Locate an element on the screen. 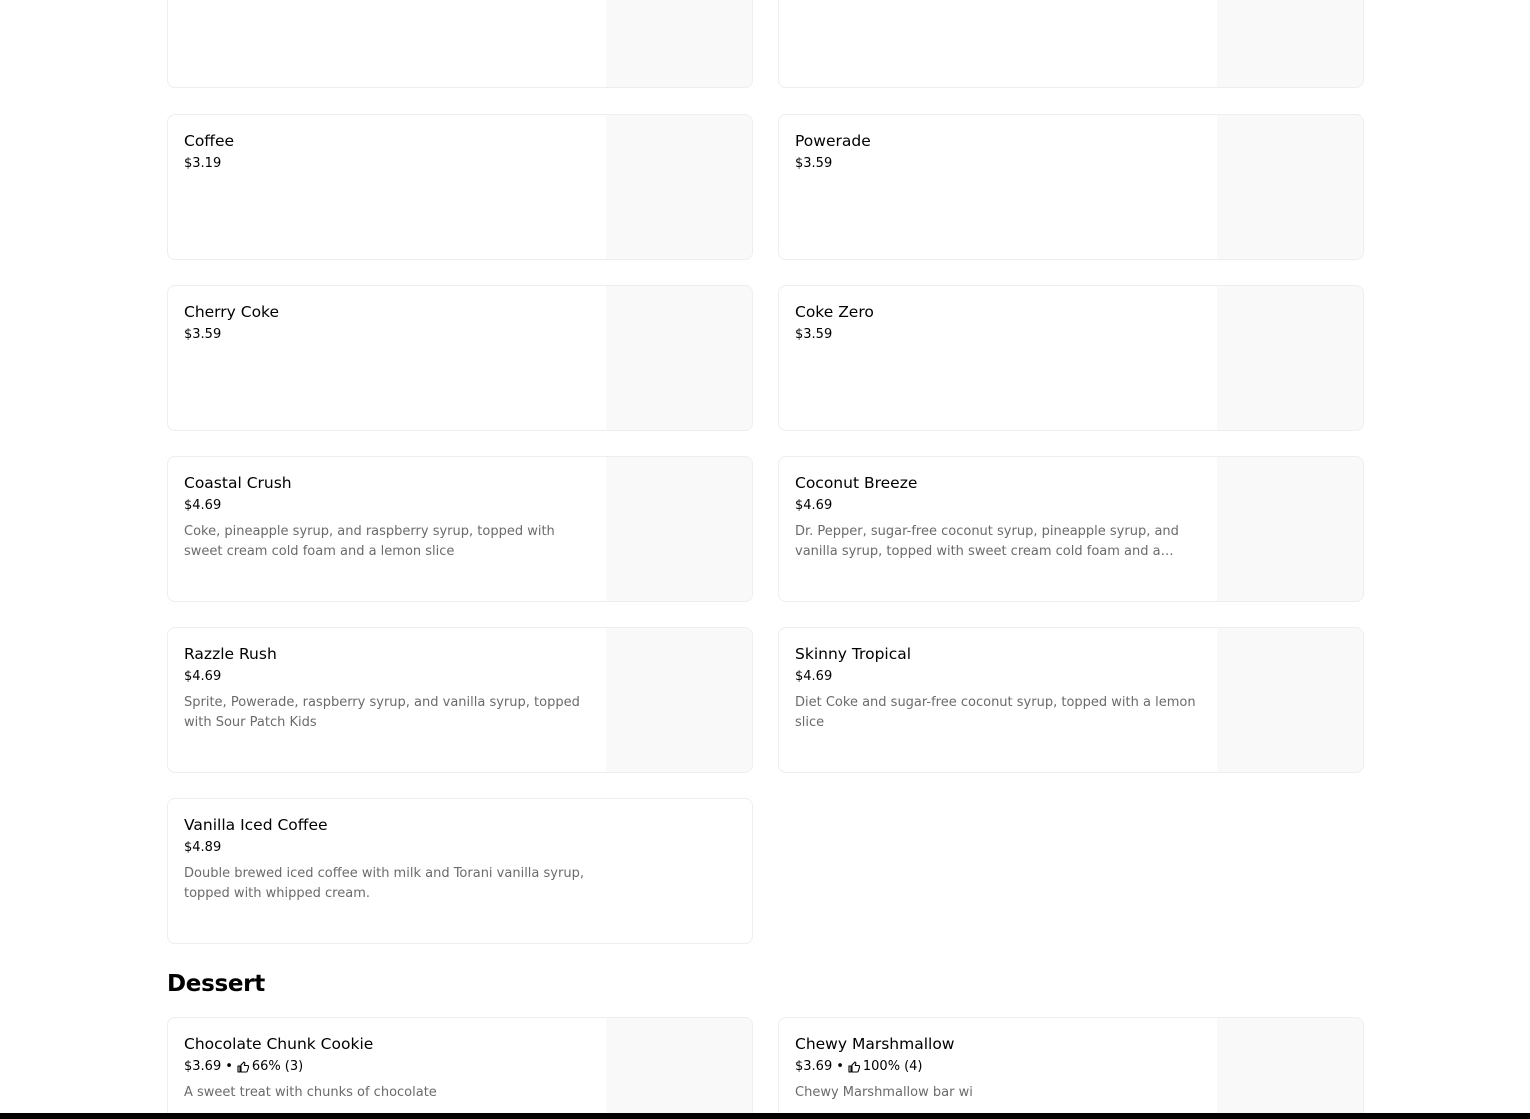 The width and height of the screenshot is (1530, 1119). item-info: Coffee $3.19 is located at coordinates (388, 151).